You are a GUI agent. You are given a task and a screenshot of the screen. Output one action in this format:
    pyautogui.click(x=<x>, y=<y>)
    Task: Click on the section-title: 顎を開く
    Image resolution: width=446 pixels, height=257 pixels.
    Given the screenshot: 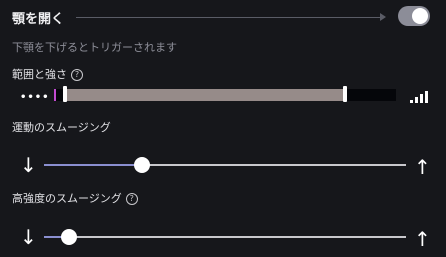 What is the action you would take?
    pyautogui.click(x=38, y=19)
    